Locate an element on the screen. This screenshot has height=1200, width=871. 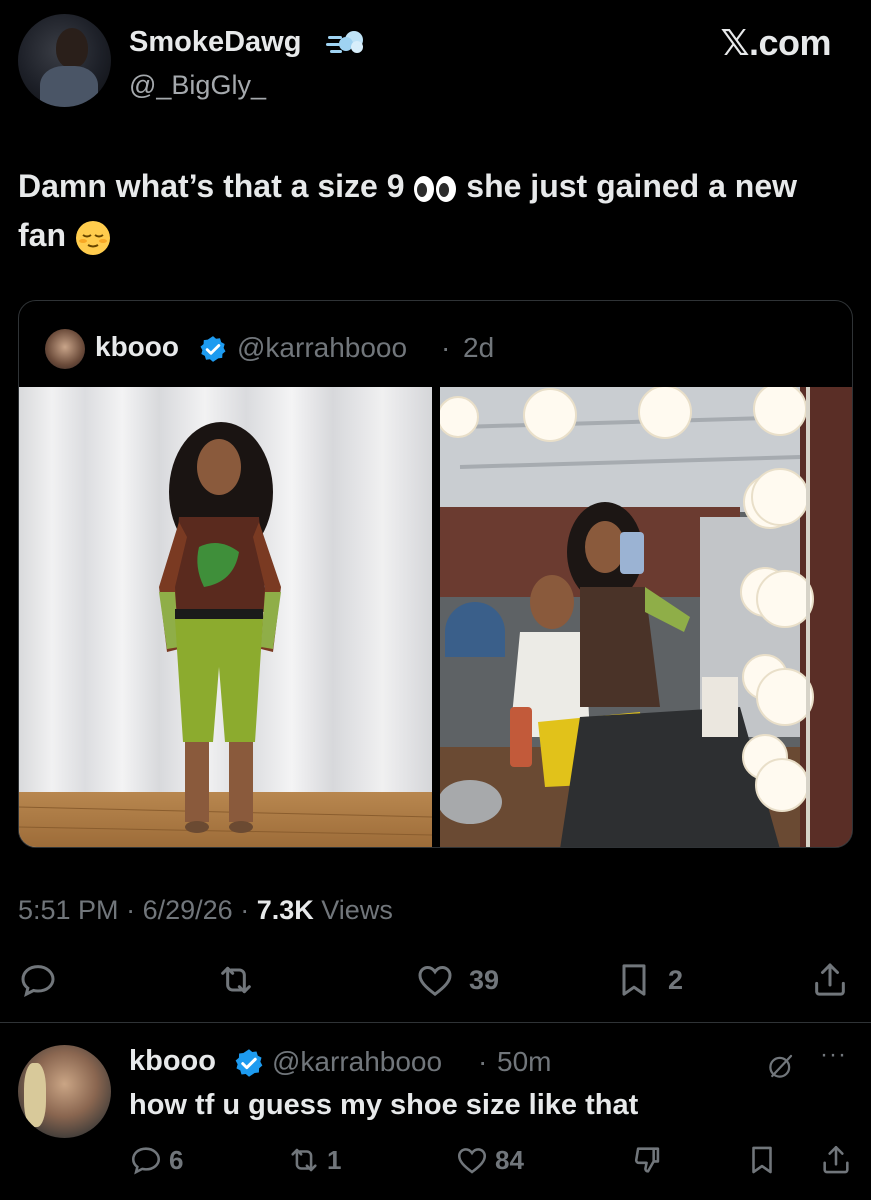
reply-like-button: 84 is located at coordinates (489, 1160).